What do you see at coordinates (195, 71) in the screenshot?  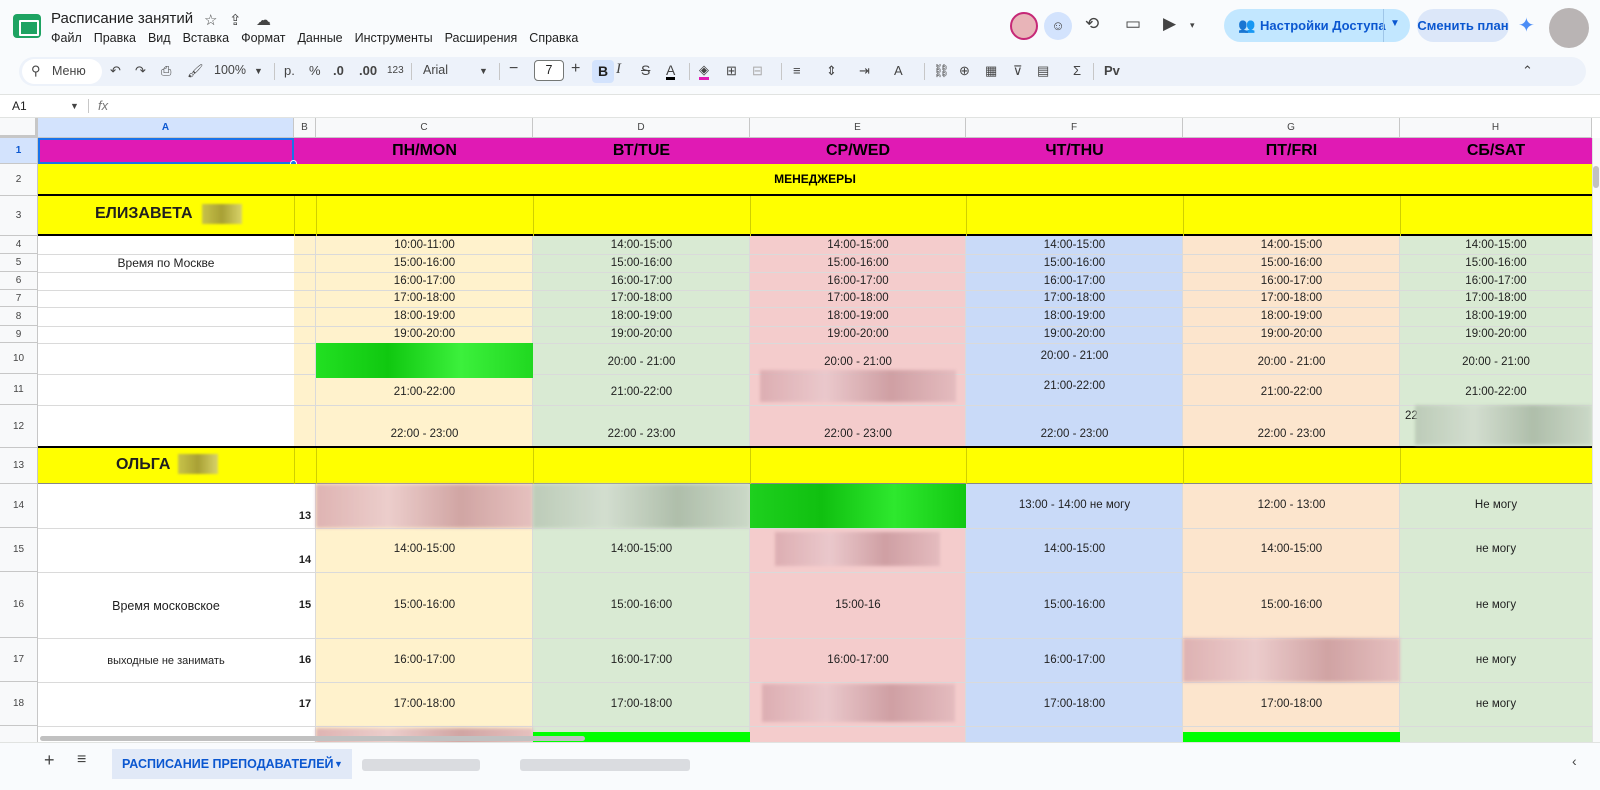 I see `paint-format-icon: 🖌` at bounding box center [195, 71].